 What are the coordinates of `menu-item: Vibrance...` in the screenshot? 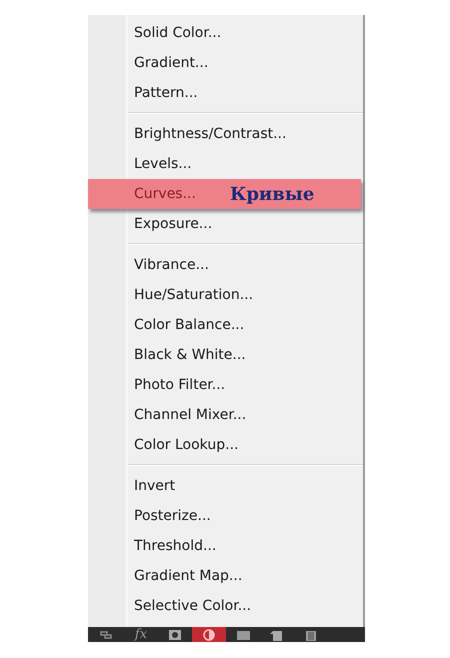 It's located at (225, 265).